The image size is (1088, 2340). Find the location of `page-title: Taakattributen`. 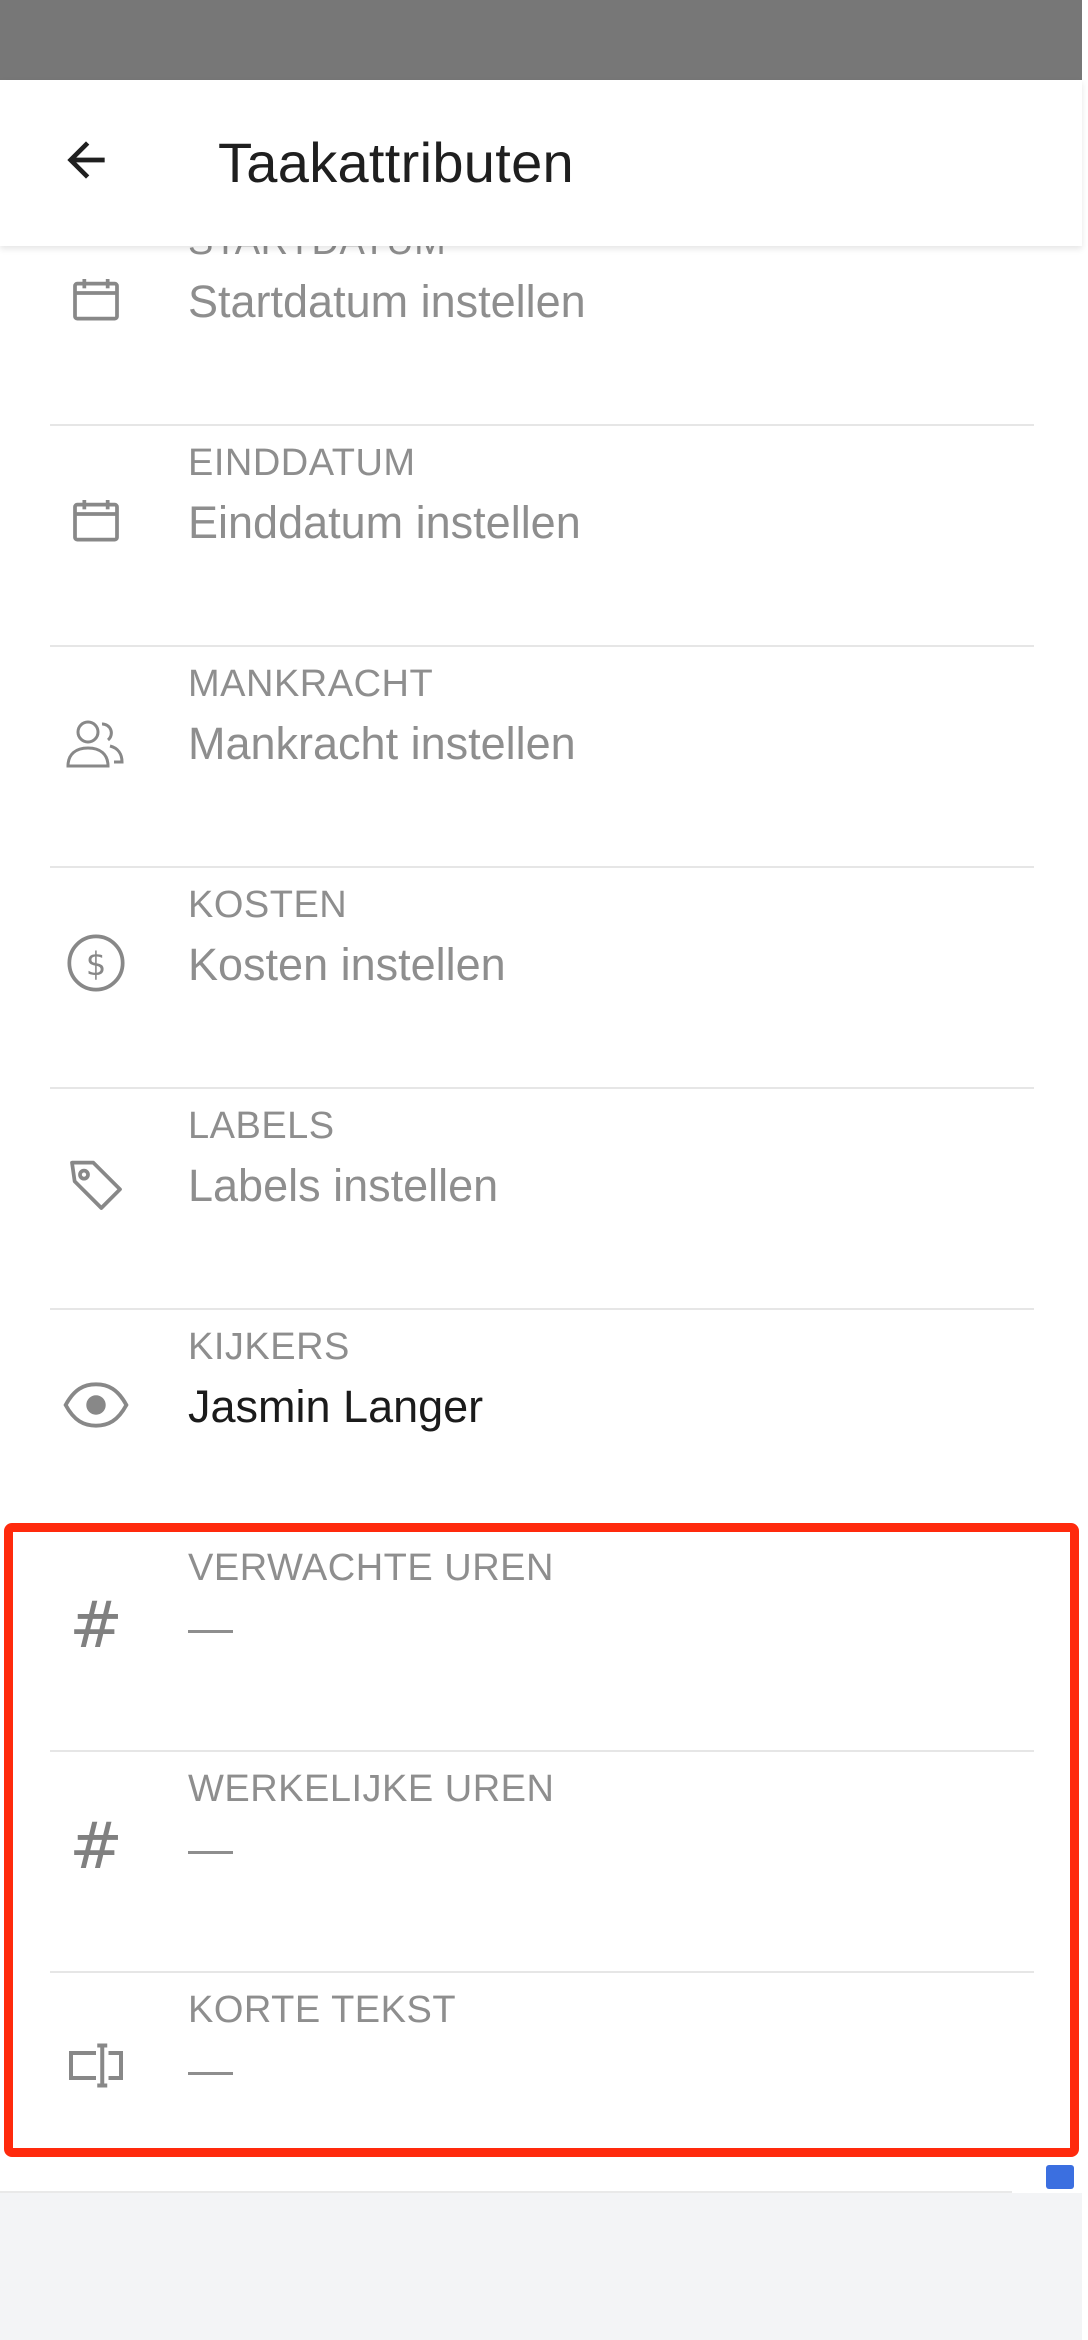

page-title: Taakattributen is located at coordinates (396, 162).